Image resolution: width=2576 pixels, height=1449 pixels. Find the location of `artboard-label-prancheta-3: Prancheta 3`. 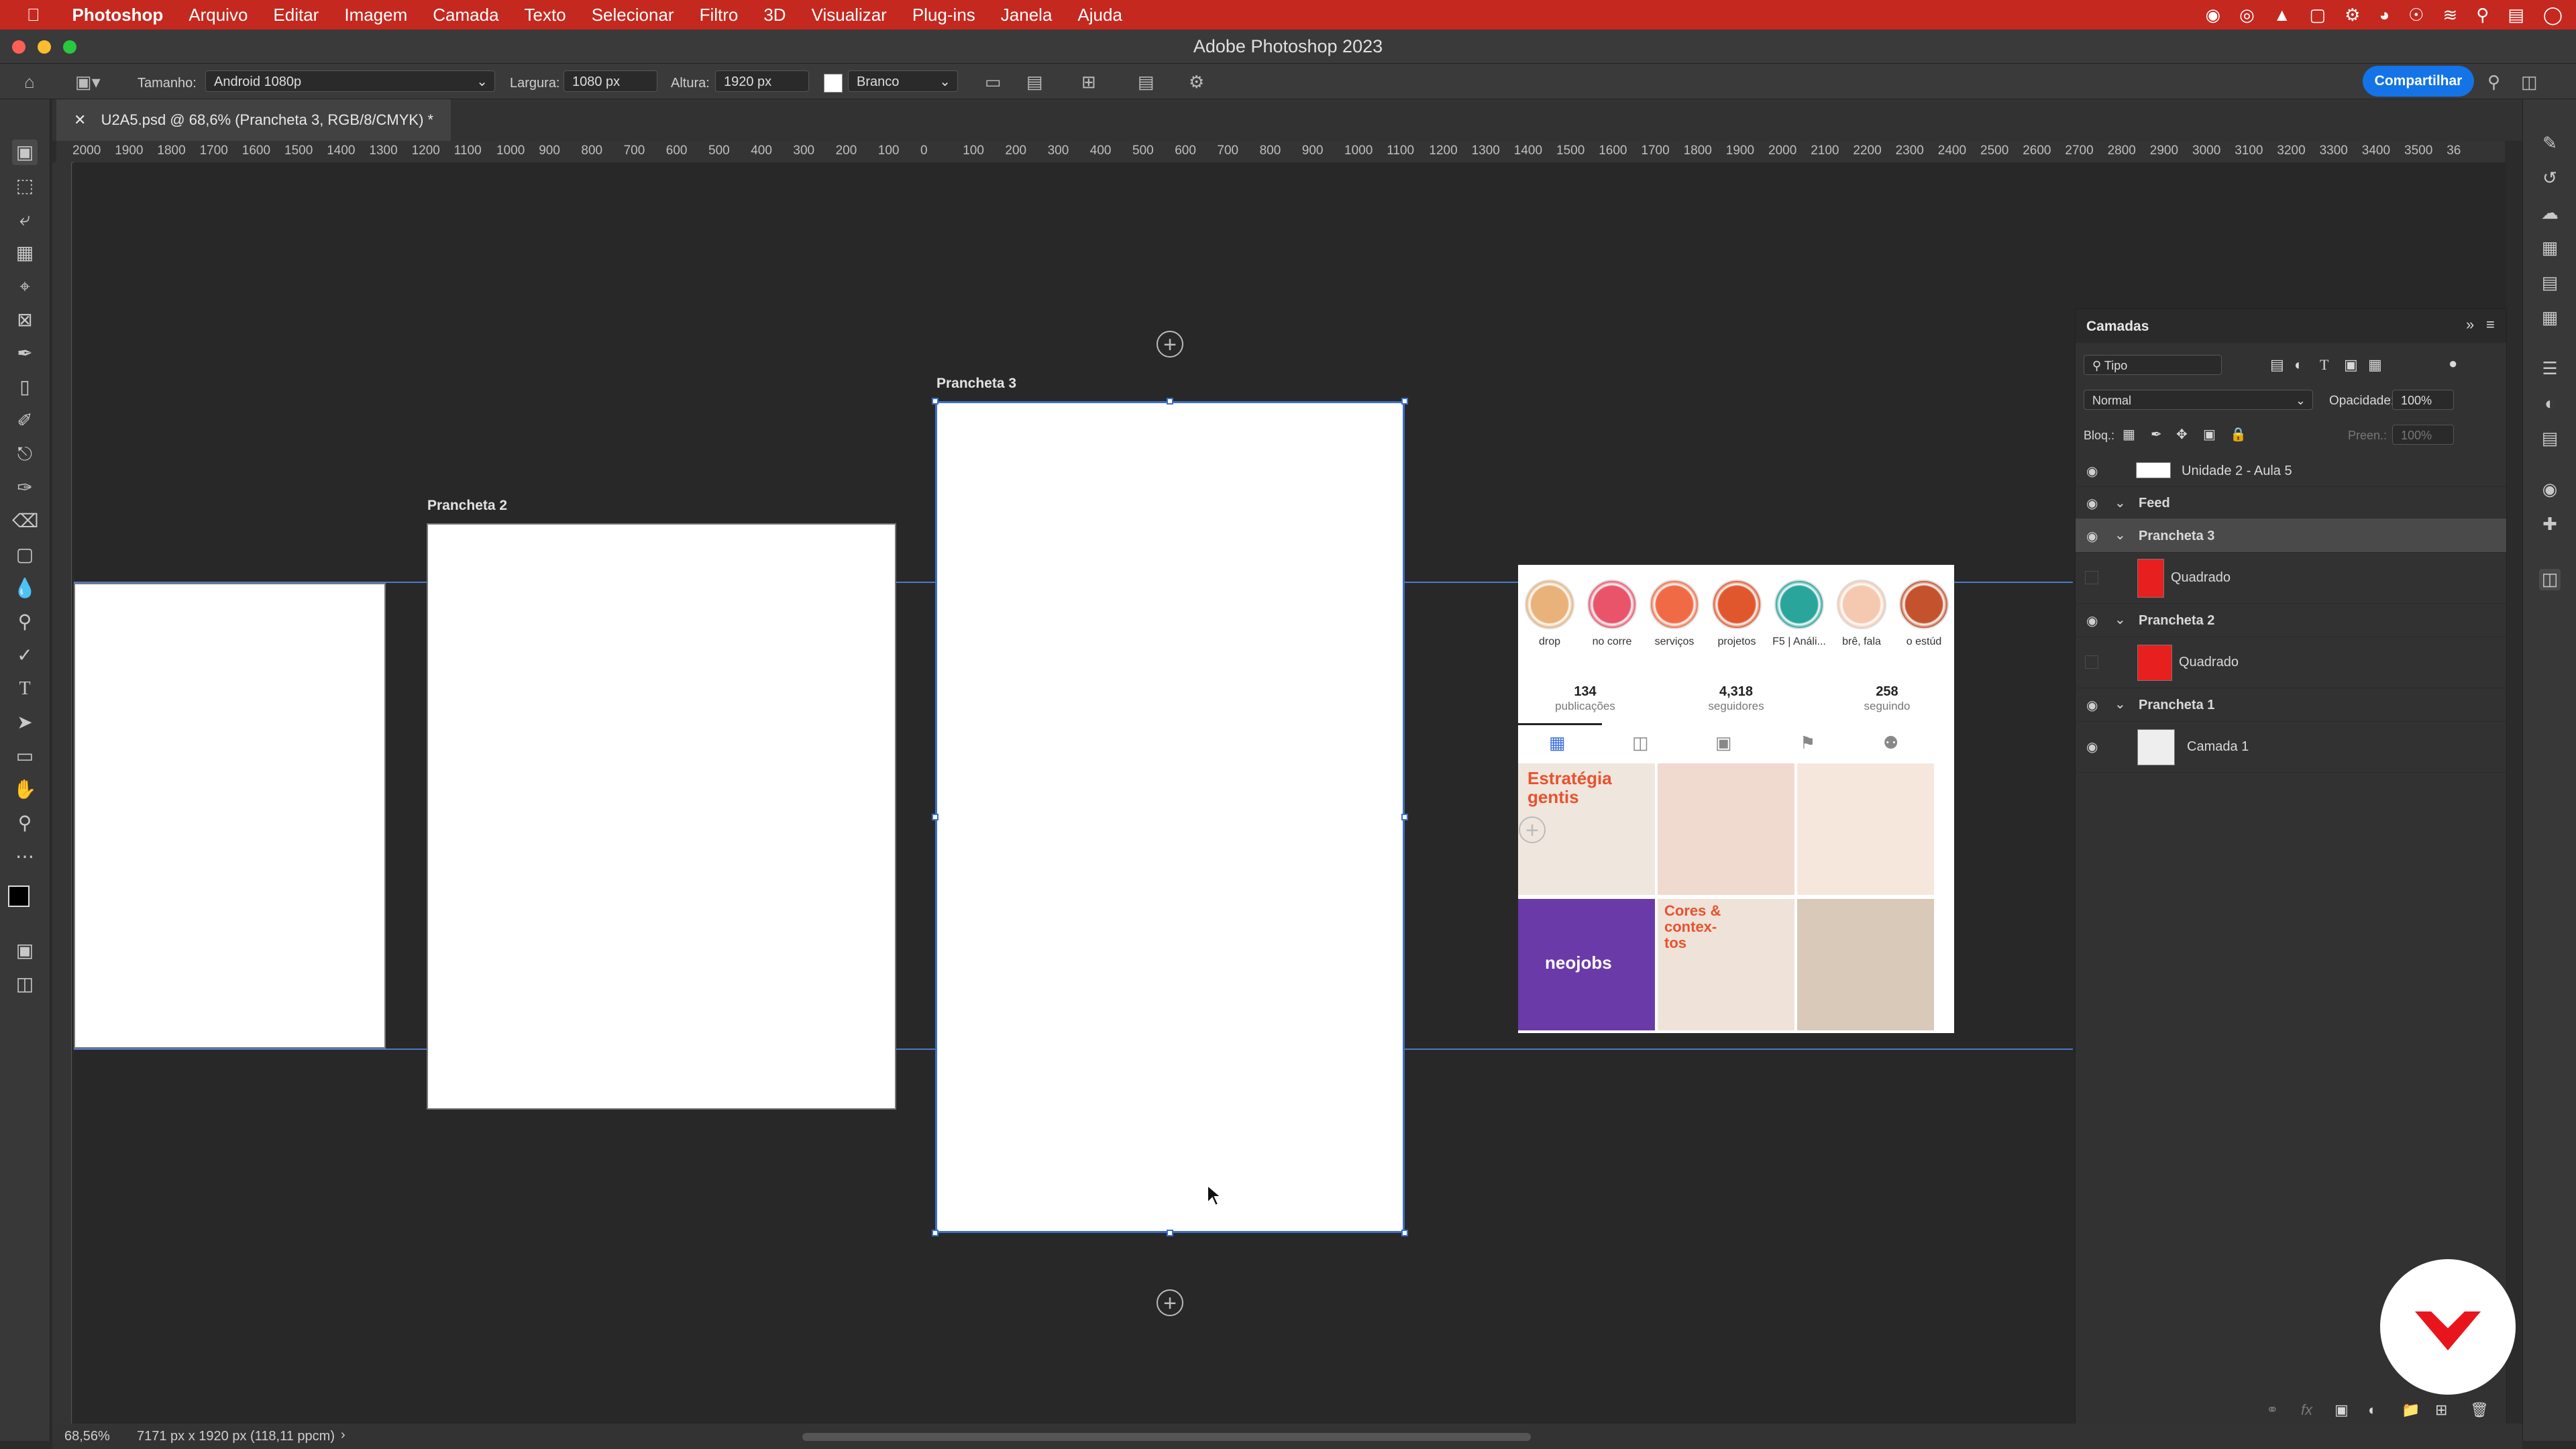

artboard-label-prancheta-3: Prancheta 3 is located at coordinates (976, 384).